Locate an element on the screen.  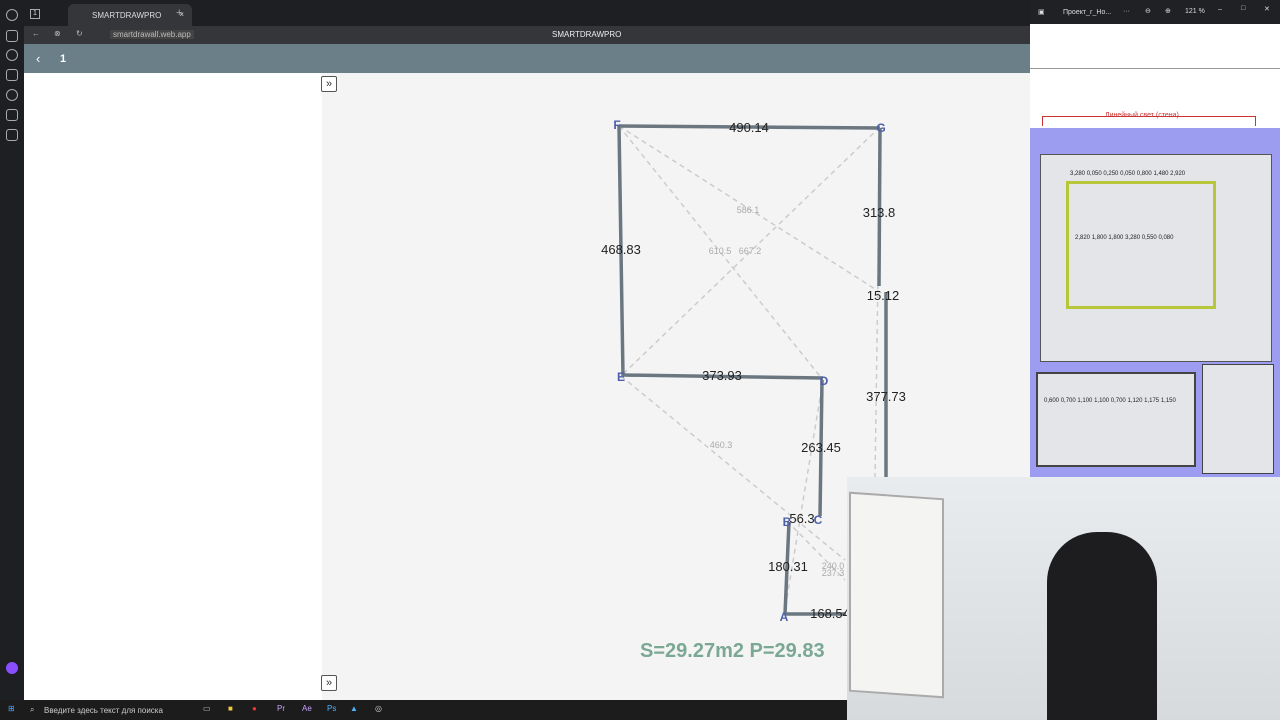
minimize-icon: – is located at coordinates (1220, 9).